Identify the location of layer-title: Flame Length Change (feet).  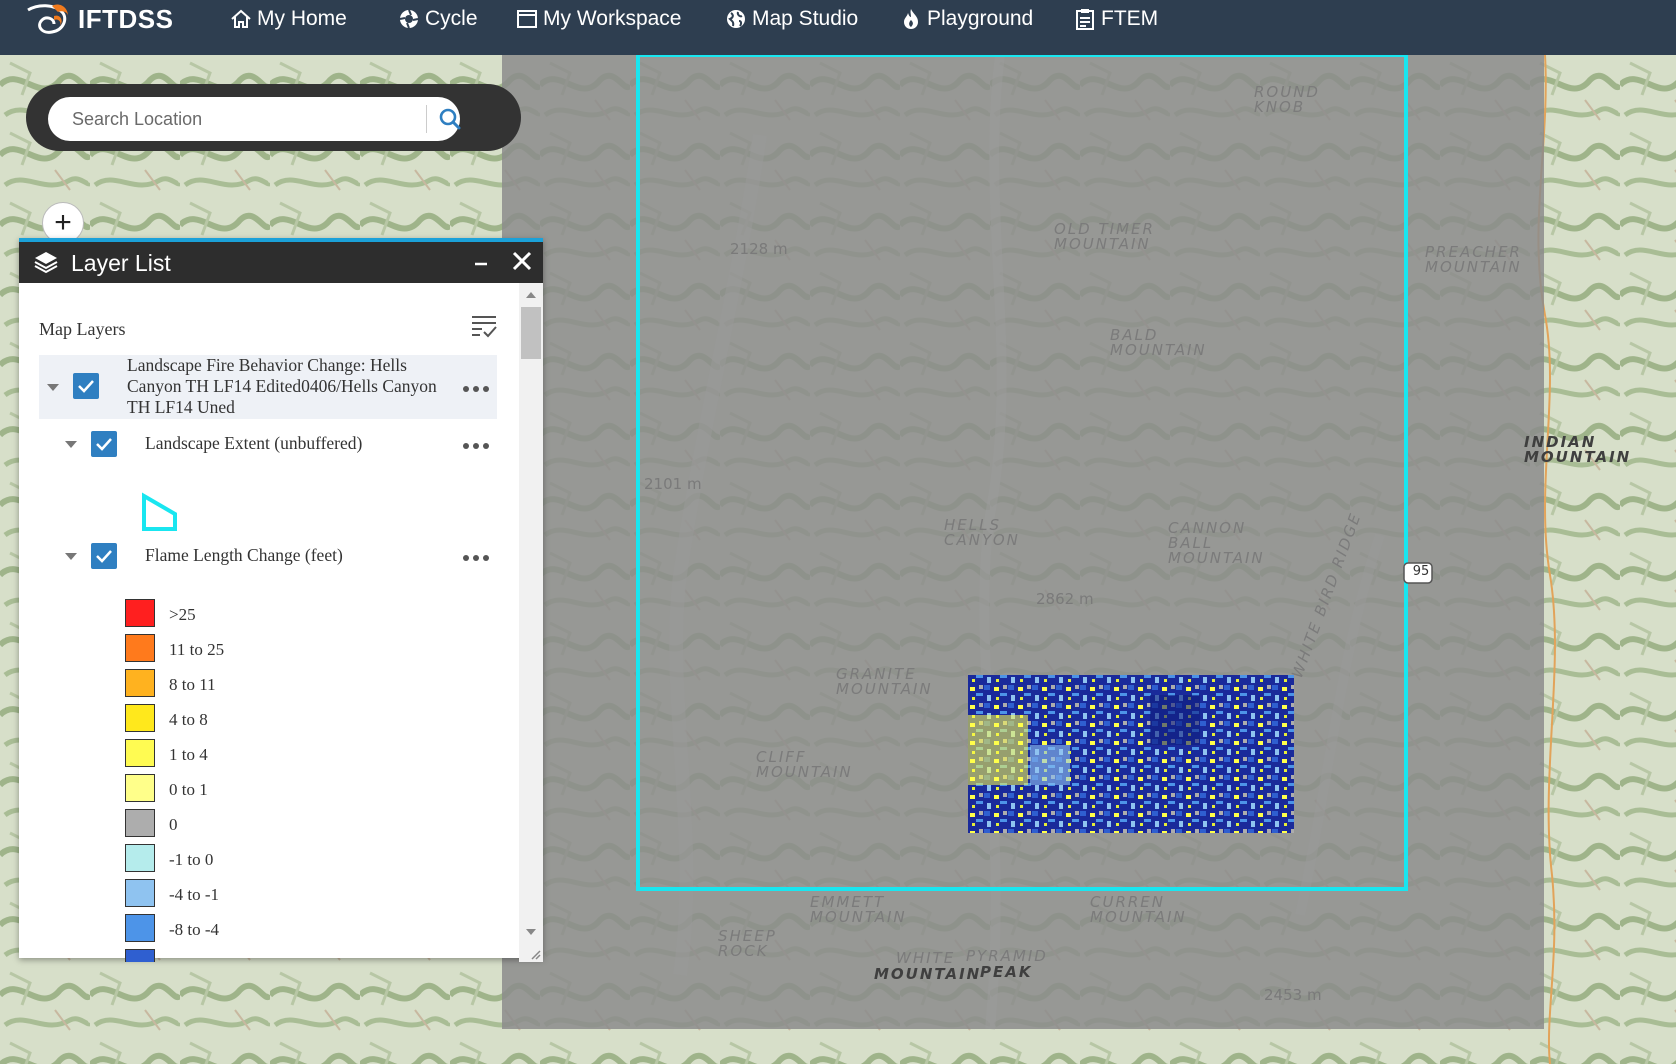
(244, 555).